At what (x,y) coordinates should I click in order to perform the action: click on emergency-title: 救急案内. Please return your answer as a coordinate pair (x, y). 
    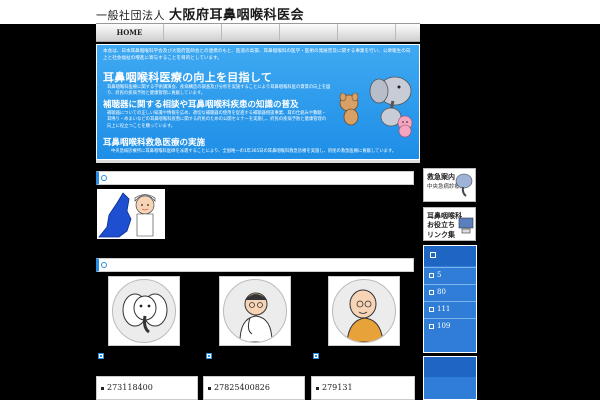
    Looking at the image, I should click on (441, 177).